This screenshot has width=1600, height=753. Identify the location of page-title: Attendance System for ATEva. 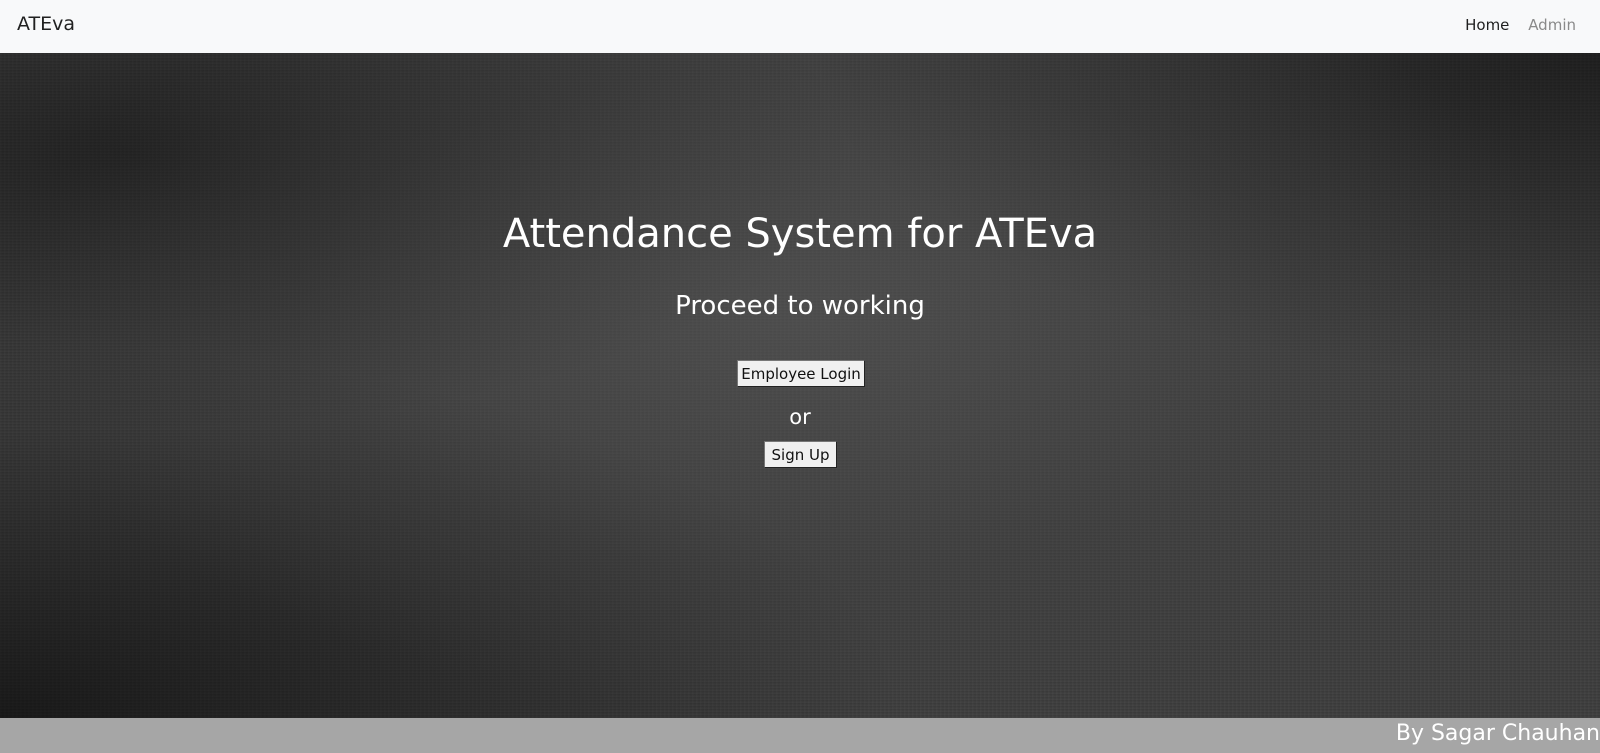
(800, 234).